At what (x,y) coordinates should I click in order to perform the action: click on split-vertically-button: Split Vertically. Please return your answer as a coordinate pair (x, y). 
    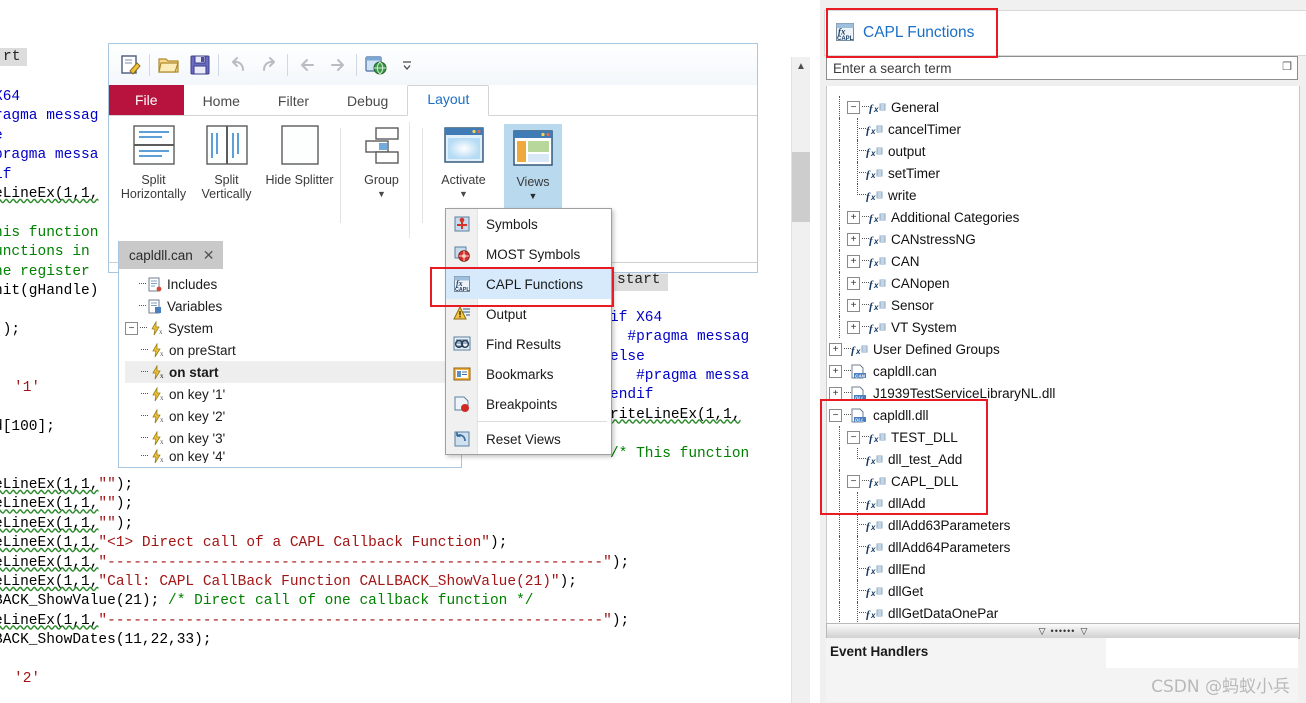
    Looking at the image, I should click on (226, 162).